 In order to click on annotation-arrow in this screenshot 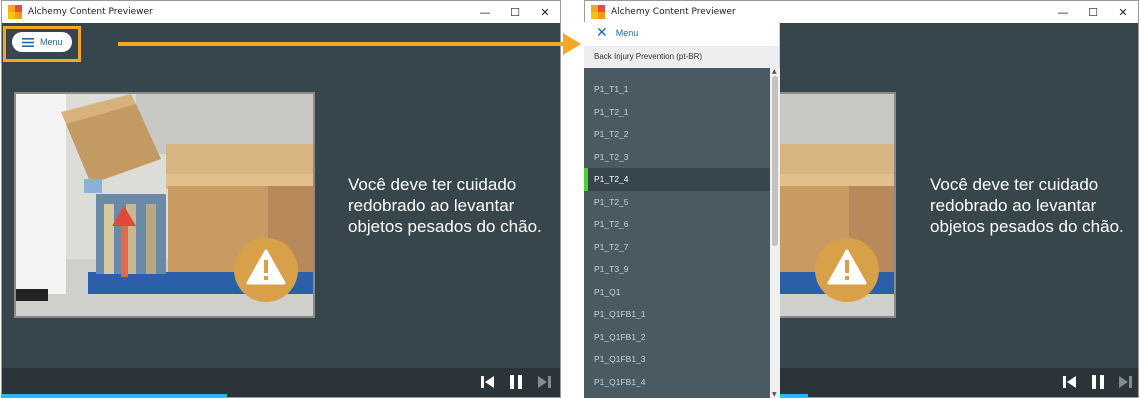, I will do `click(342, 44)`.